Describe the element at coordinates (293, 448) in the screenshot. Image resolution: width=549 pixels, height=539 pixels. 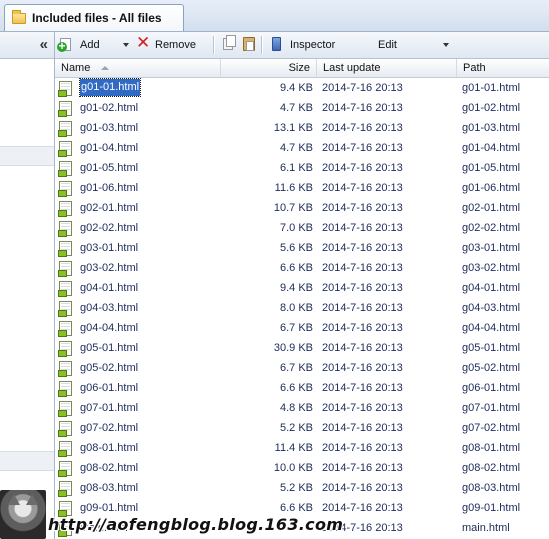
I see `file-size: 11.4 KB` at that location.